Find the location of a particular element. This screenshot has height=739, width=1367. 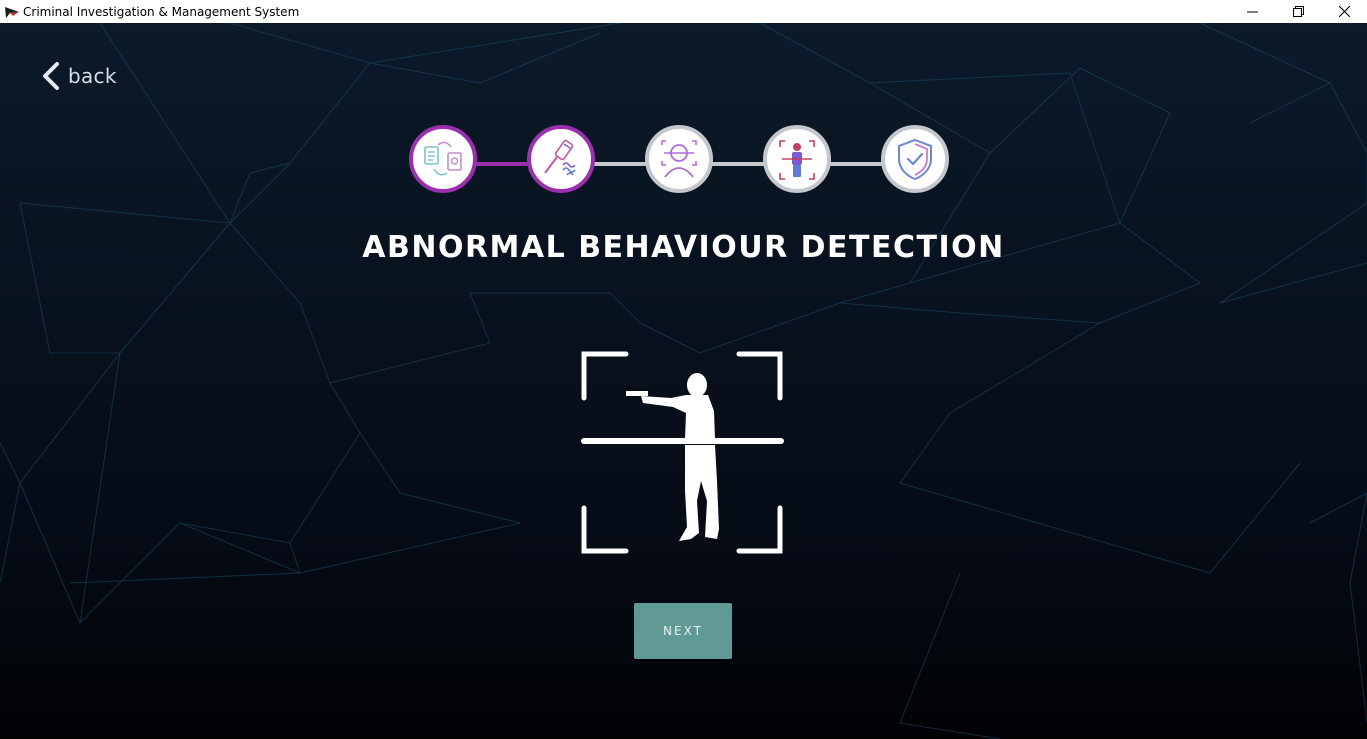

next-button: NEXT is located at coordinates (683, 631).